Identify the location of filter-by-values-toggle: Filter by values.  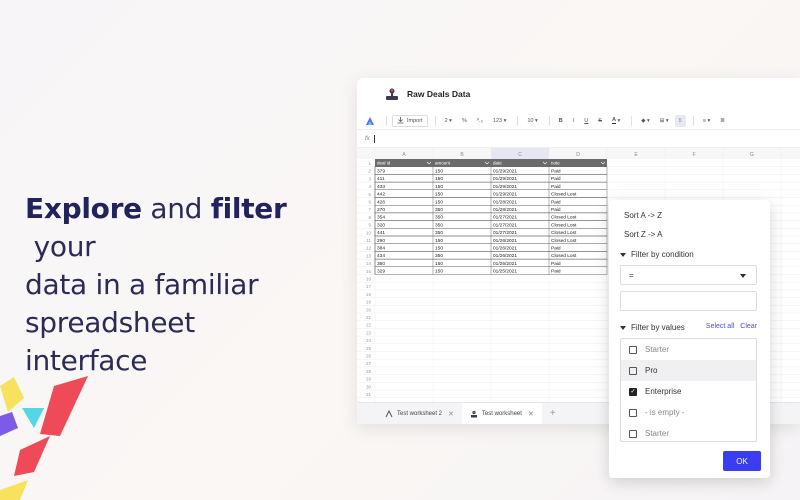
(652, 327).